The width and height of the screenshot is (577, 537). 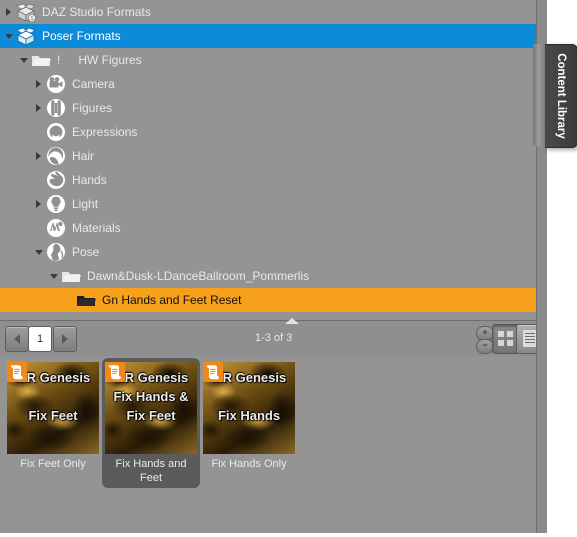 I want to click on splitter-grip, so click(x=292, y=321).